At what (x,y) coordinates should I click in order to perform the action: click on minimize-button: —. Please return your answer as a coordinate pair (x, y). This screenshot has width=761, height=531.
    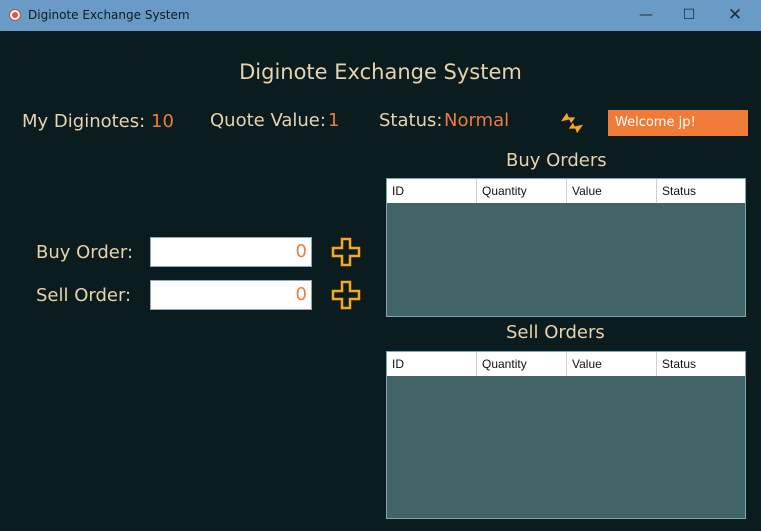
    Looking at the image, I should click on (646, 15).